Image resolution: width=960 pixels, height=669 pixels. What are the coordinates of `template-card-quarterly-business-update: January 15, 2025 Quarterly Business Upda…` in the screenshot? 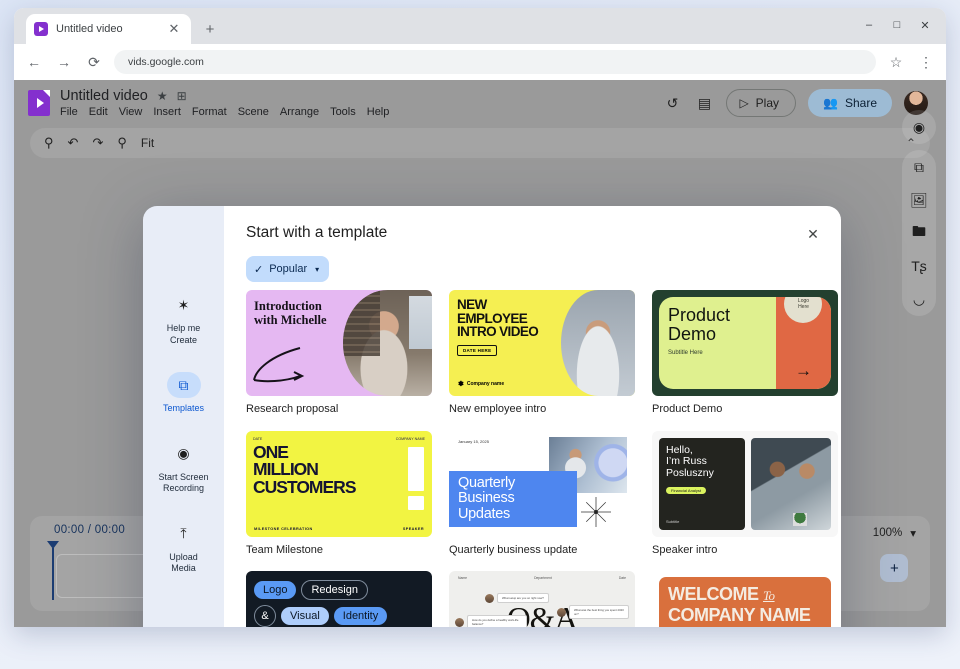 It's located at (542, 496).